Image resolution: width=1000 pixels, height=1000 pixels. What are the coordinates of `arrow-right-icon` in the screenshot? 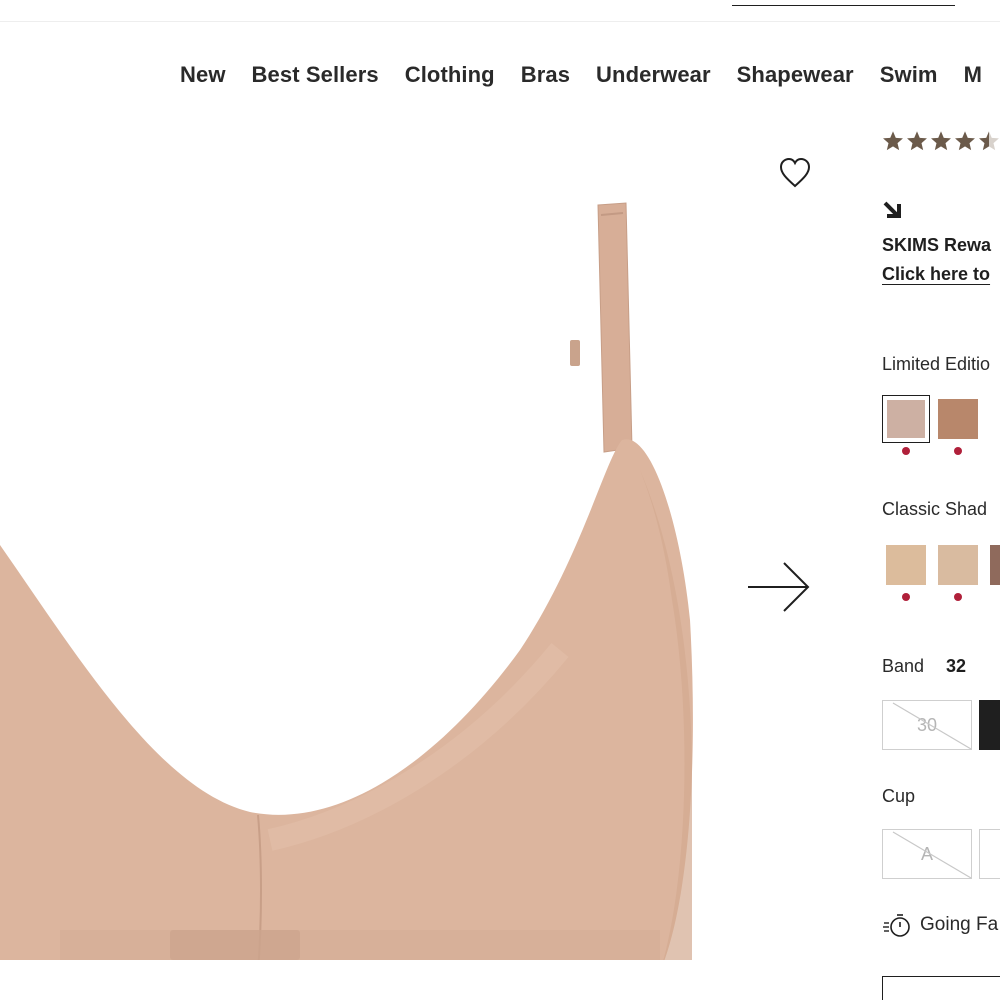 It's located at (779, 587).